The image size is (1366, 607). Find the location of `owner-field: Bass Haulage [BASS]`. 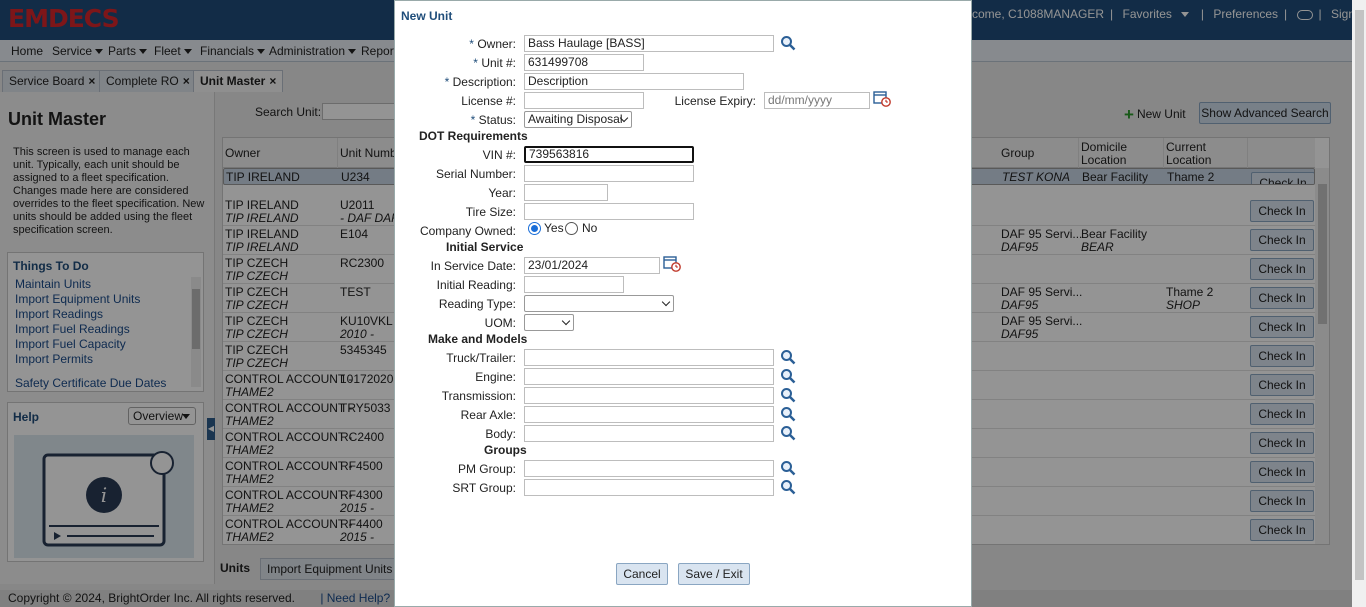

owner-field: Bass Haulage [BASS] is located at coordinates (649, 43).